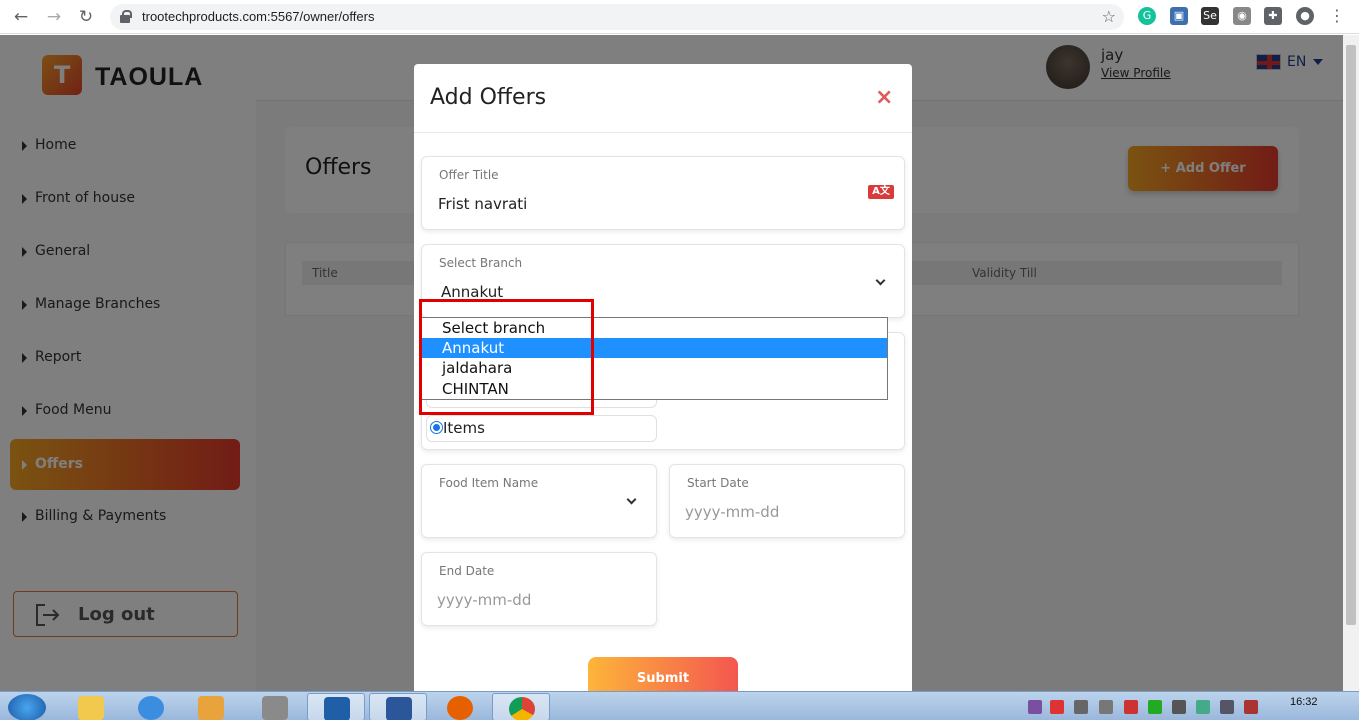 The width and height of the screenshot is (1359, 720). I want to click on close-icon: ×, so click(884, 97).